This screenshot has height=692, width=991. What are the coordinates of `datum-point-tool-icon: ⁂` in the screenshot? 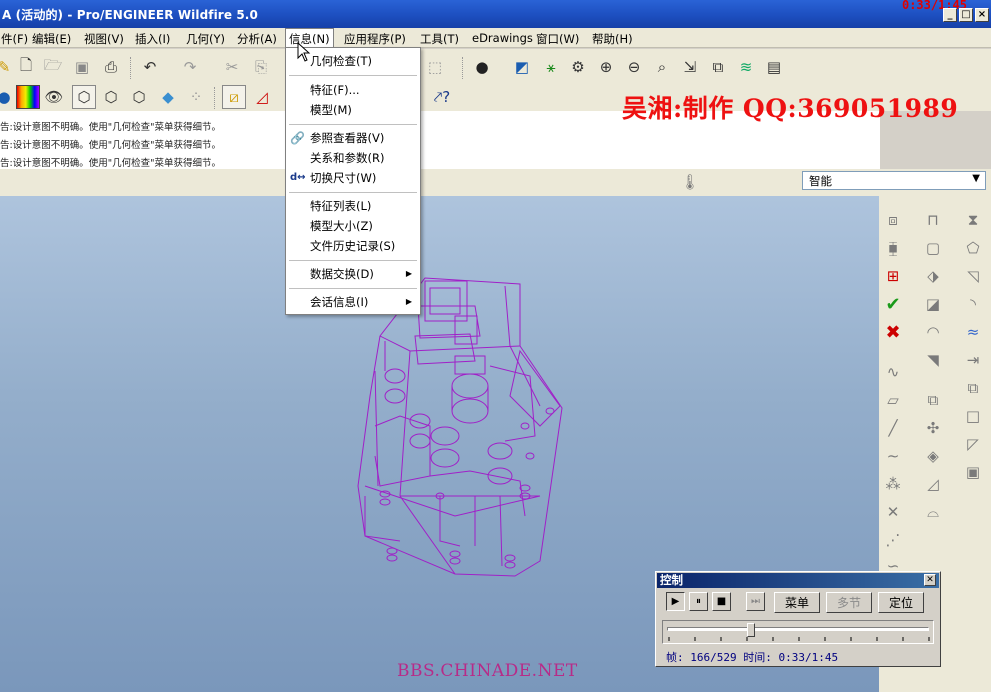 It's located at (893, 484).